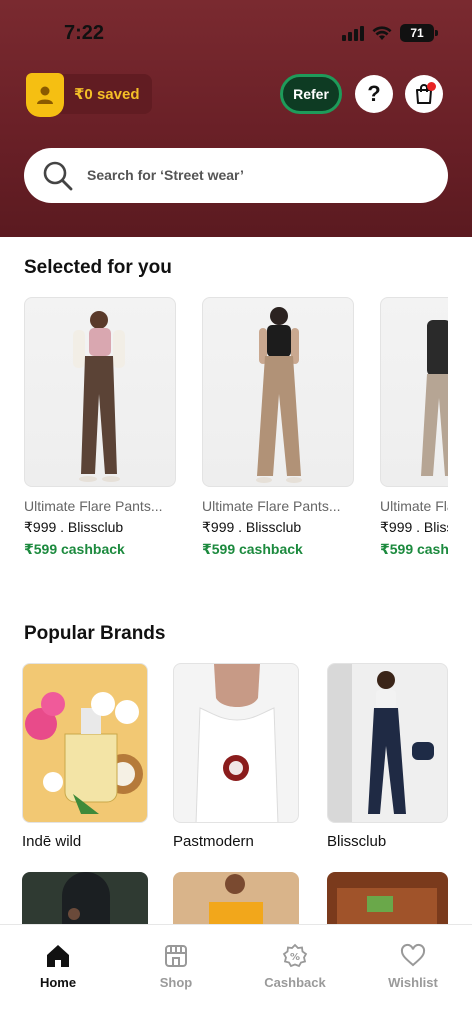 This screenshot has width=472, height=1024. What do you see at coordinates (353, 33) in the screenshot?
I see `signal-icon` at bounding box center [353, 33].